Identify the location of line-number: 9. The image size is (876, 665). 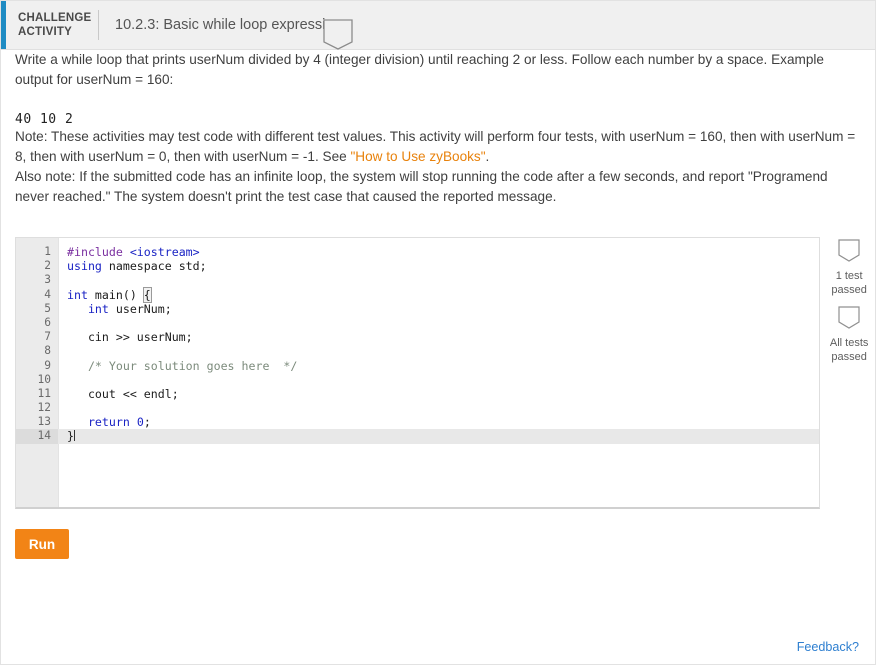
(47, 365).